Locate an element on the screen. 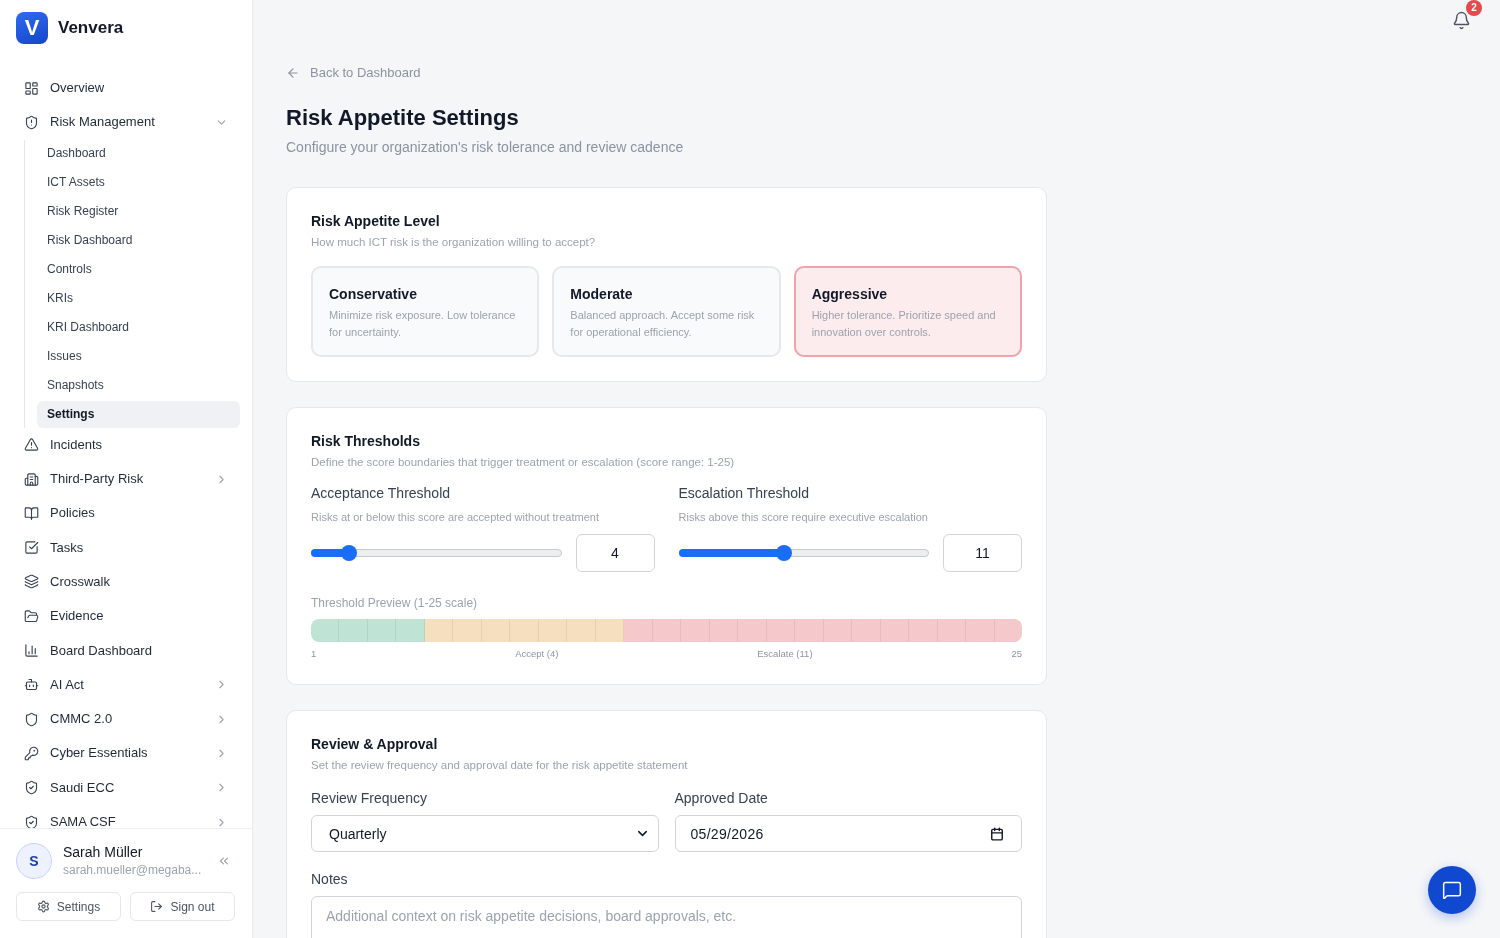  frequency-select: Quarterly is located at coordinates (485, 833).